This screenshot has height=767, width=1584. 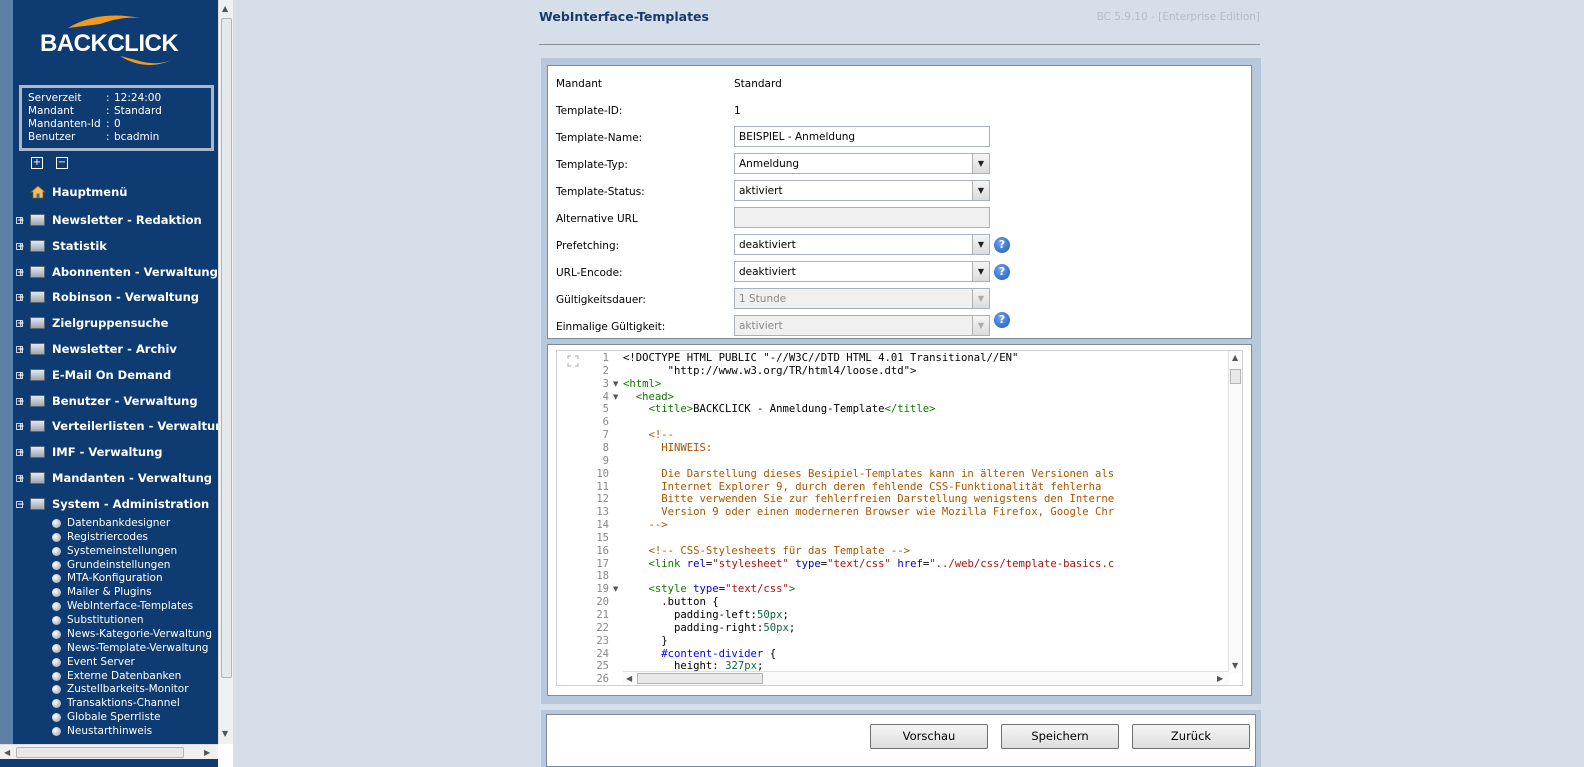 I want to click on editor-vertical-scrollbar: ▲ ▼, so click(x=1235, y=512).